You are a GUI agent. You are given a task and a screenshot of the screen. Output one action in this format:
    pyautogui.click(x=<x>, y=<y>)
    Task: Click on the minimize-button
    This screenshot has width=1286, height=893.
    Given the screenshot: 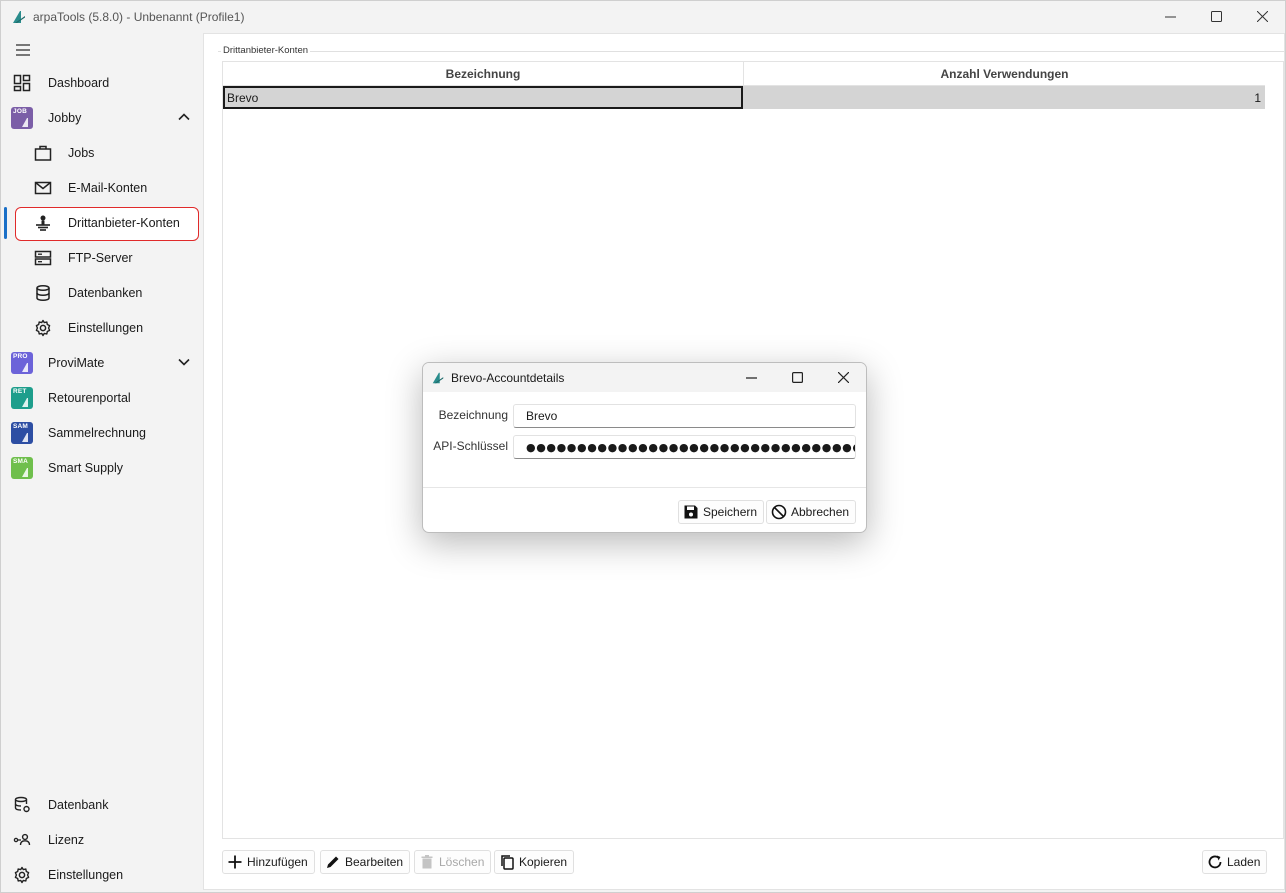 What is the action you would take?
    pyautogui.click(x=1170, y=16)
    